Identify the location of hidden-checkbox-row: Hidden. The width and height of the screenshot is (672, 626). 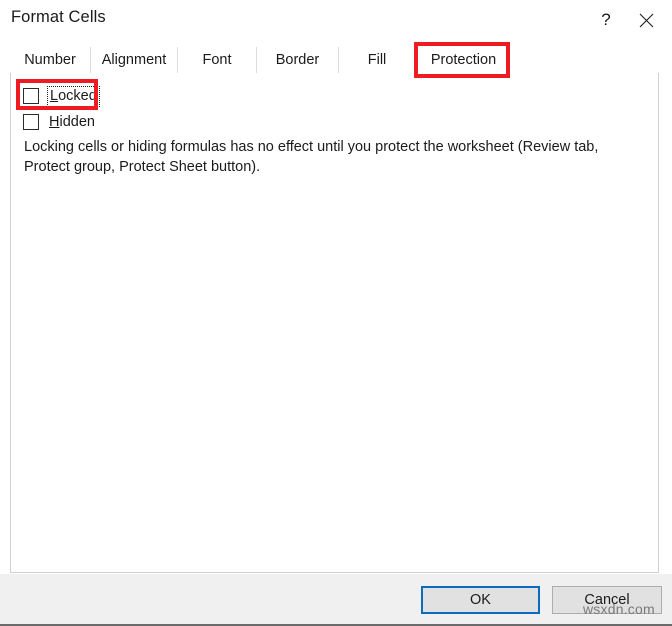
(59, 122).